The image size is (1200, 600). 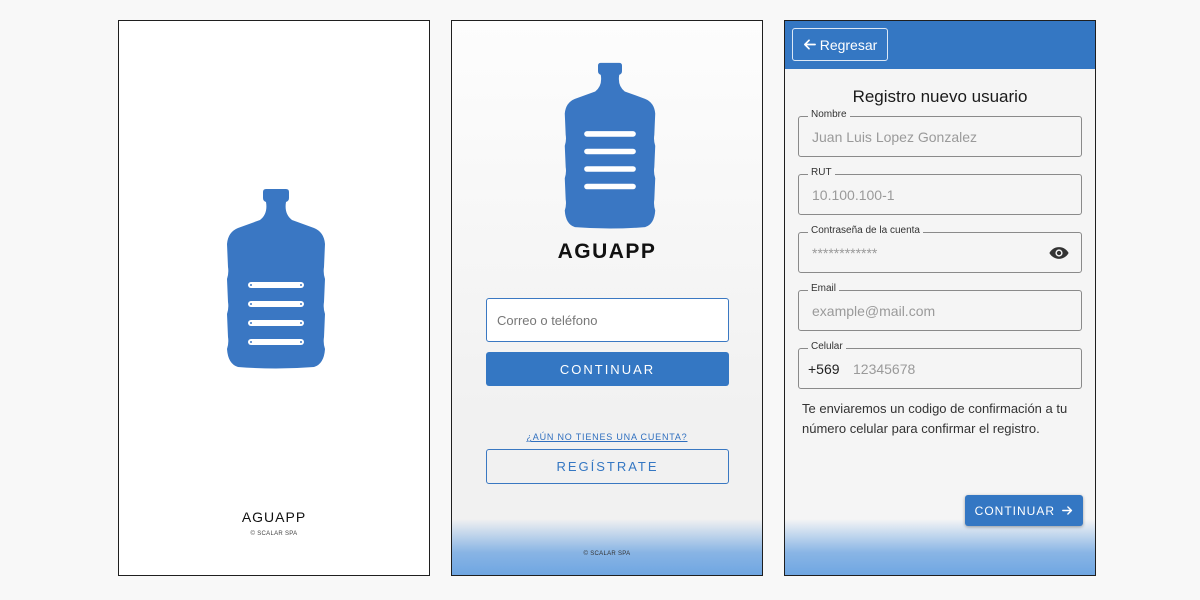 I want to click on rut-label: RUT, so click(x=821, y=172).